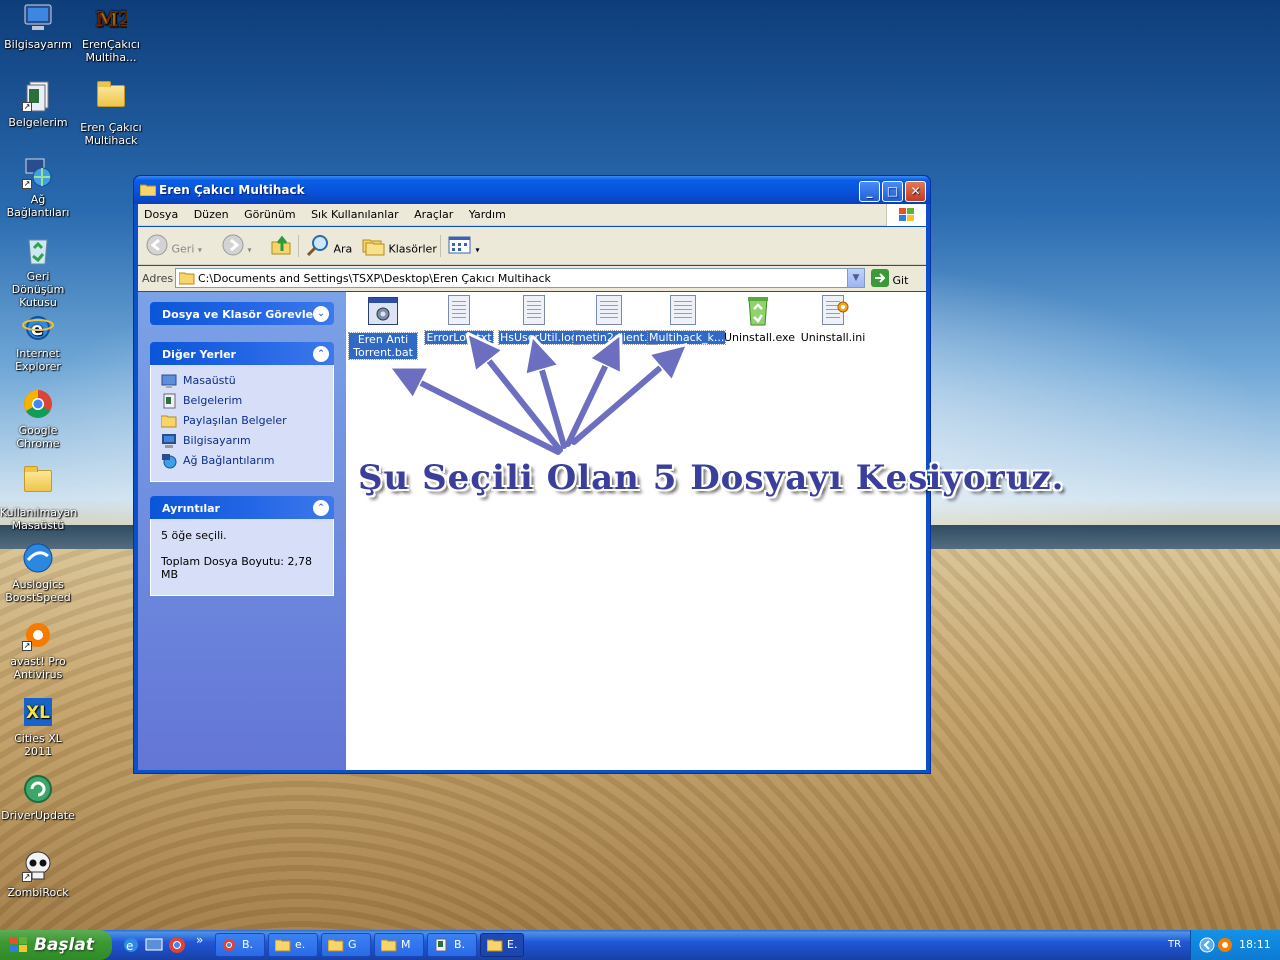 The width and height of the screenshot is (1280, 960). Describe the element at coordinates (1235, 945) in the screenshot. I see `system-tray: 18:11` at that location.